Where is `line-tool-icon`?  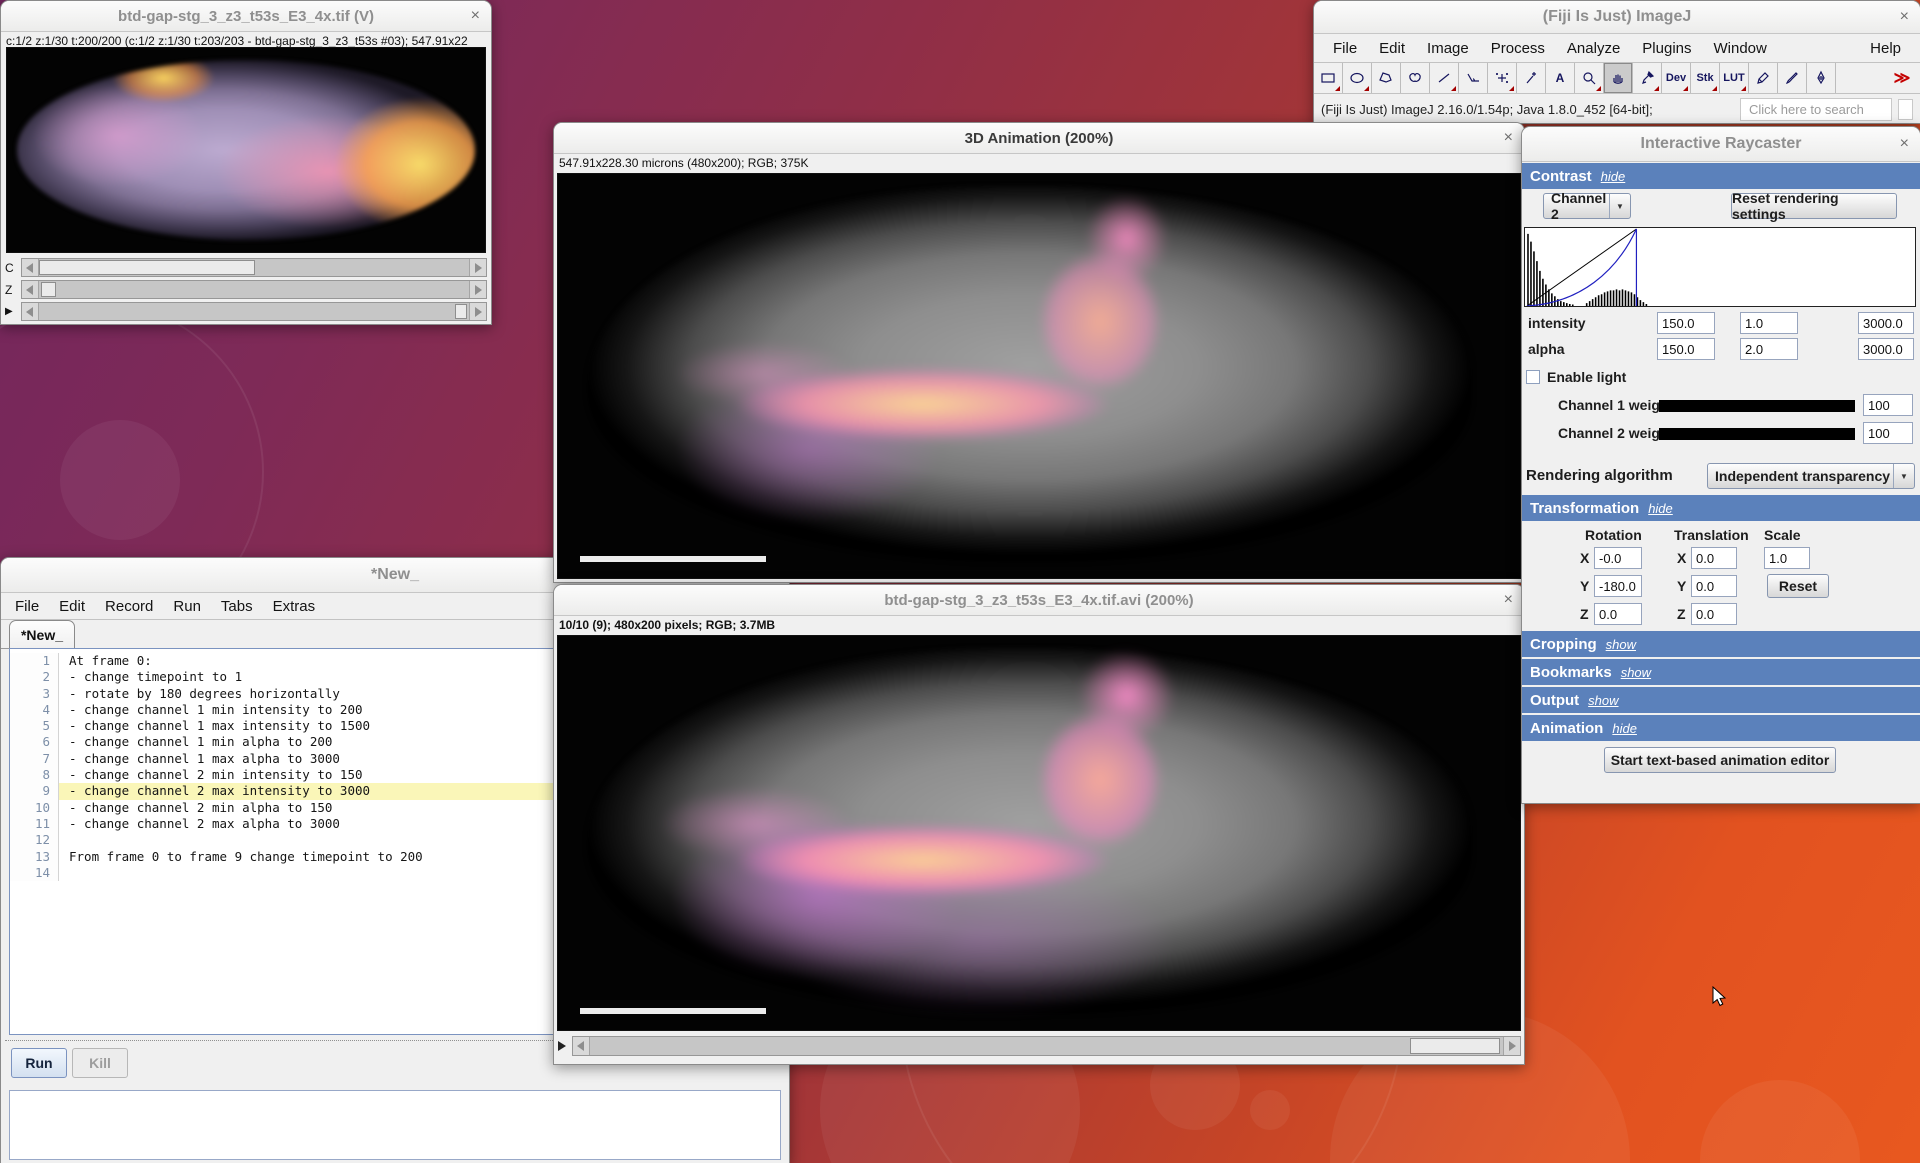
line-tool-icon is located at coordinates (1444, 78).